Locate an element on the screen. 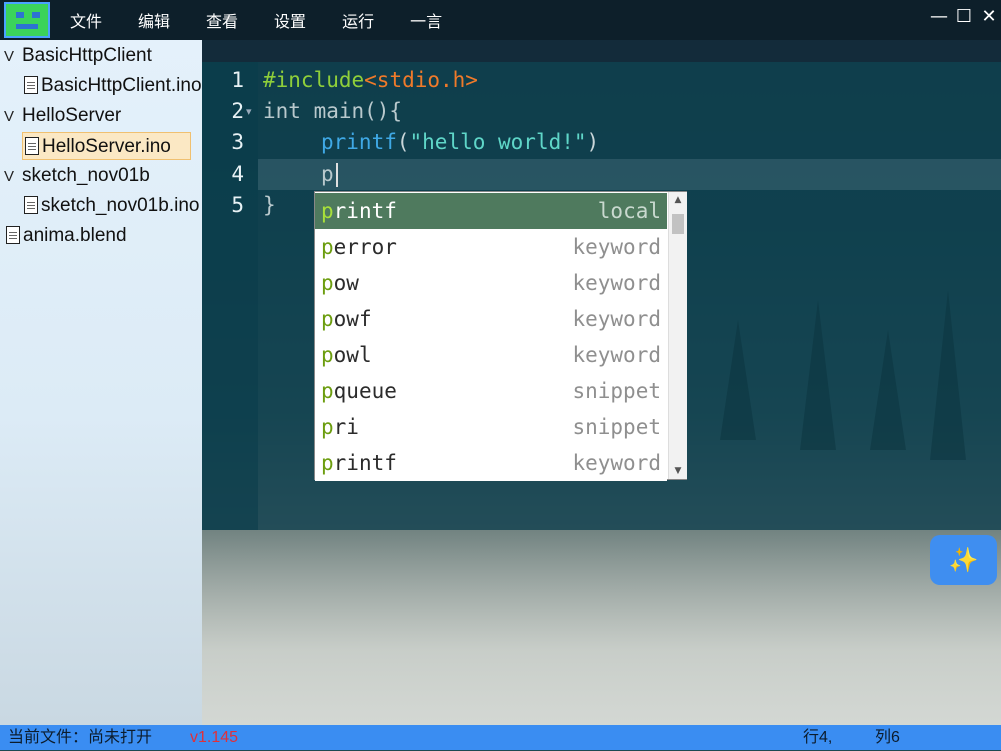 Image resolution: width=1001 pixels, height=751 pixels. line-number: 4 is located at coordinates (237, 174).